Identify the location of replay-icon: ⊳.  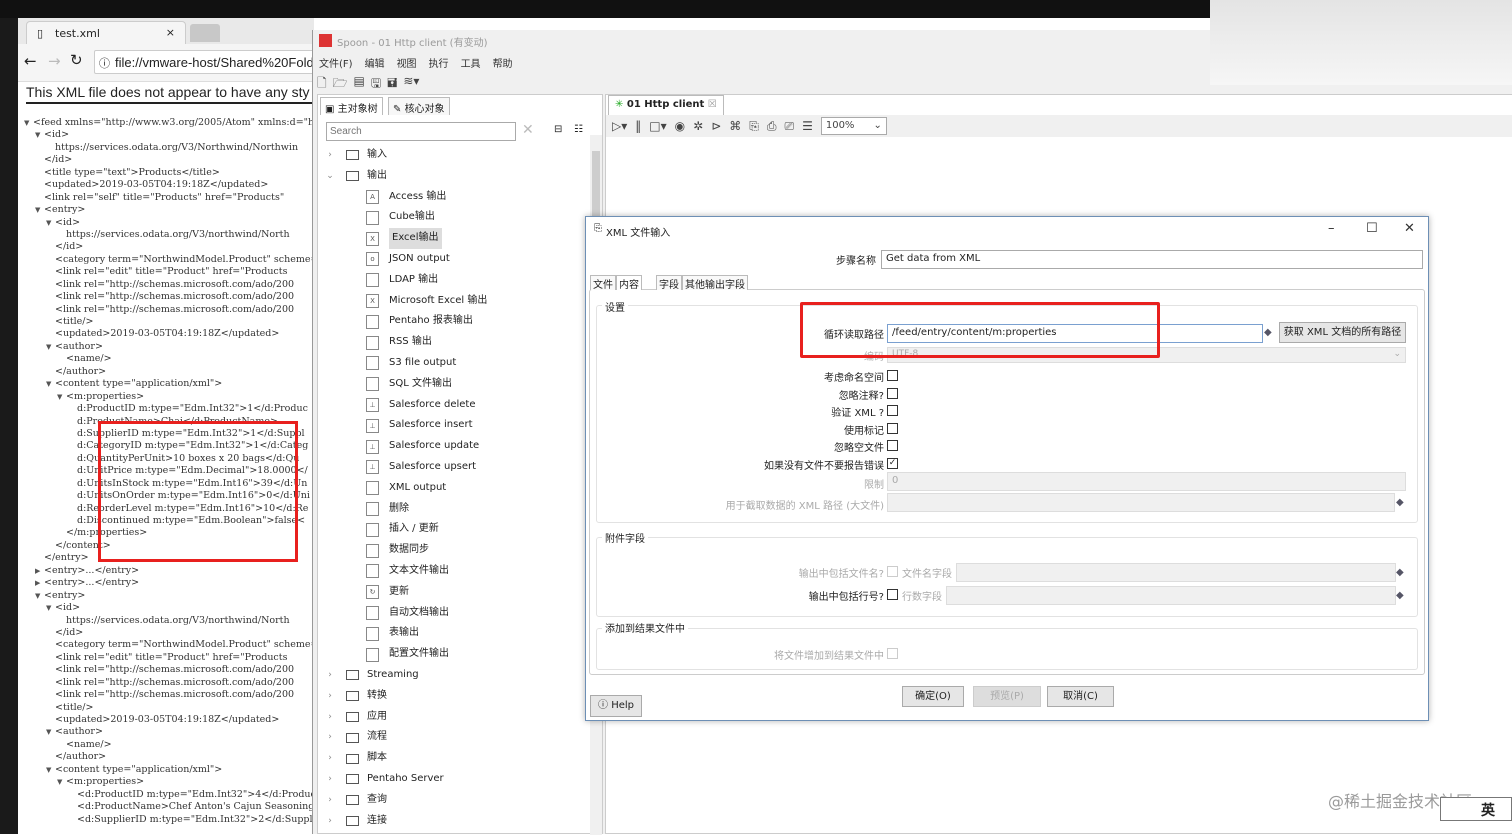
(716, 126).